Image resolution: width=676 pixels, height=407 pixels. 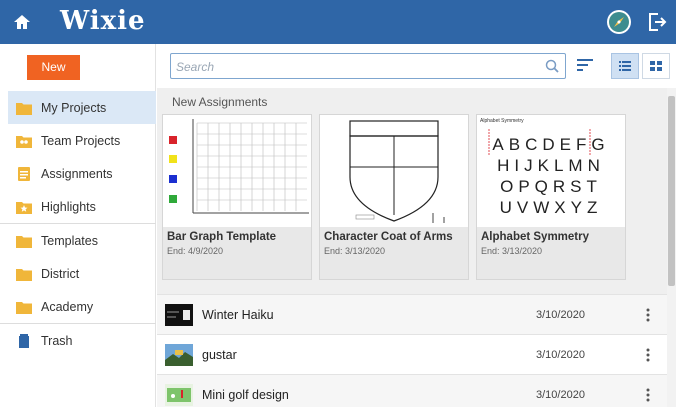 What do you see at coordinates (60, 273) in the screenshot?
I see `sidebar-item-label: District` at bounding box center [60, 273].